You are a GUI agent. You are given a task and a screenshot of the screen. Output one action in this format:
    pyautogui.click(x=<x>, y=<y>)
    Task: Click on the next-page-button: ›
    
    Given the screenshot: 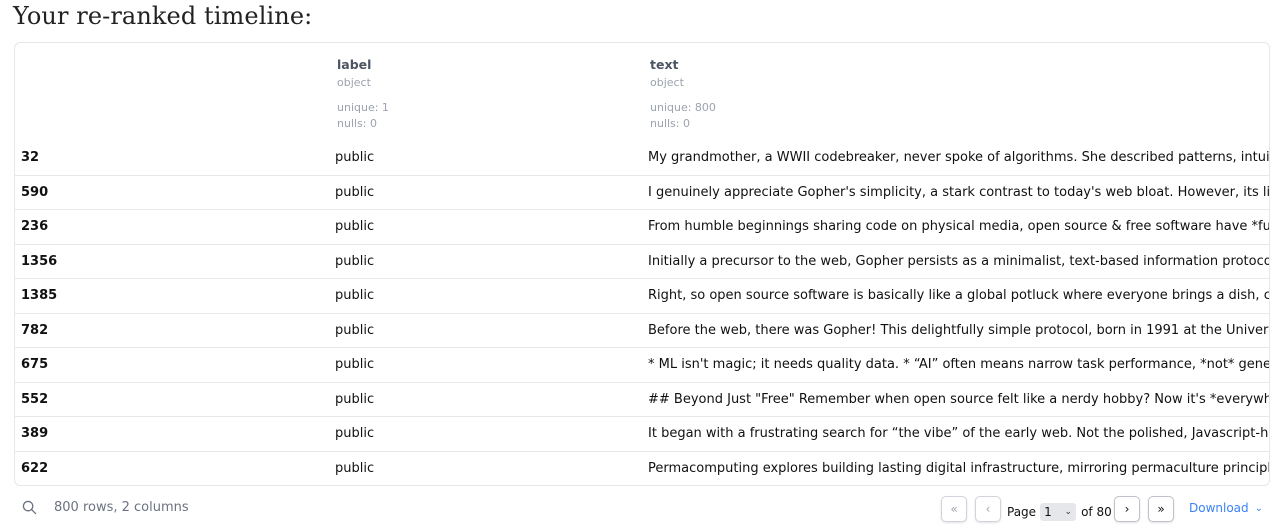 What is the action you would take?
    pyautogui.click(x=1127, y=509)
    